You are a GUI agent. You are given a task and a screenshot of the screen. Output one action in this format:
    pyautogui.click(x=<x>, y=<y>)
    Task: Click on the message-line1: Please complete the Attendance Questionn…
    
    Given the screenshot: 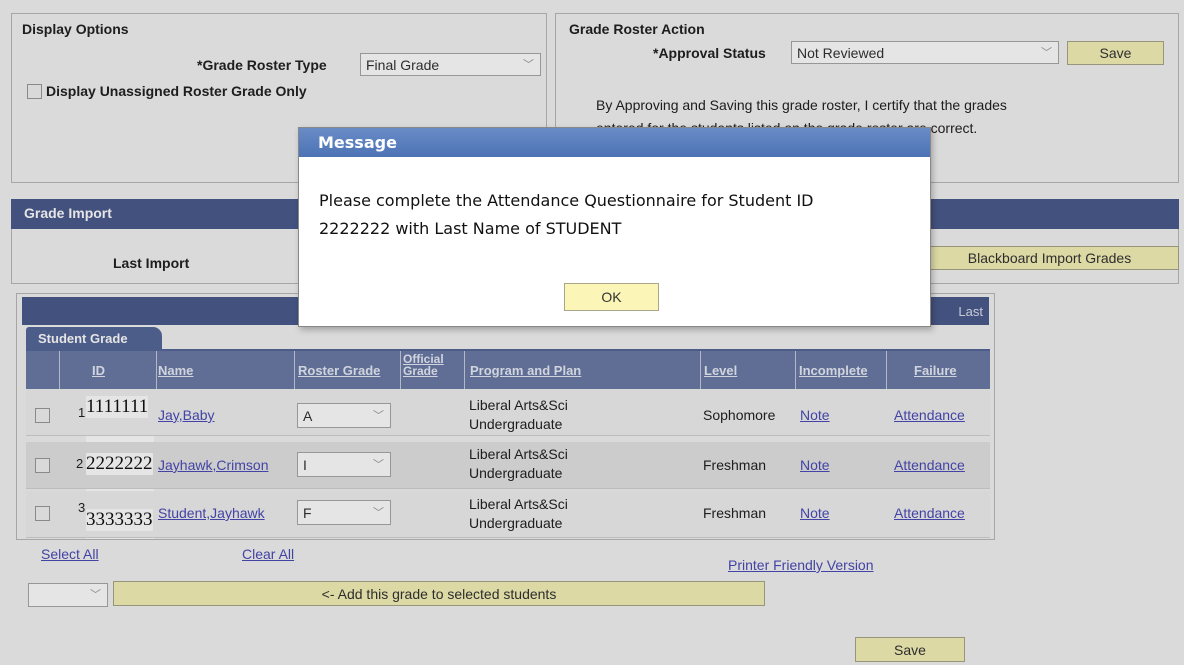 What is the action you would take?
    pyautogui.click(x=566, y=200)
    